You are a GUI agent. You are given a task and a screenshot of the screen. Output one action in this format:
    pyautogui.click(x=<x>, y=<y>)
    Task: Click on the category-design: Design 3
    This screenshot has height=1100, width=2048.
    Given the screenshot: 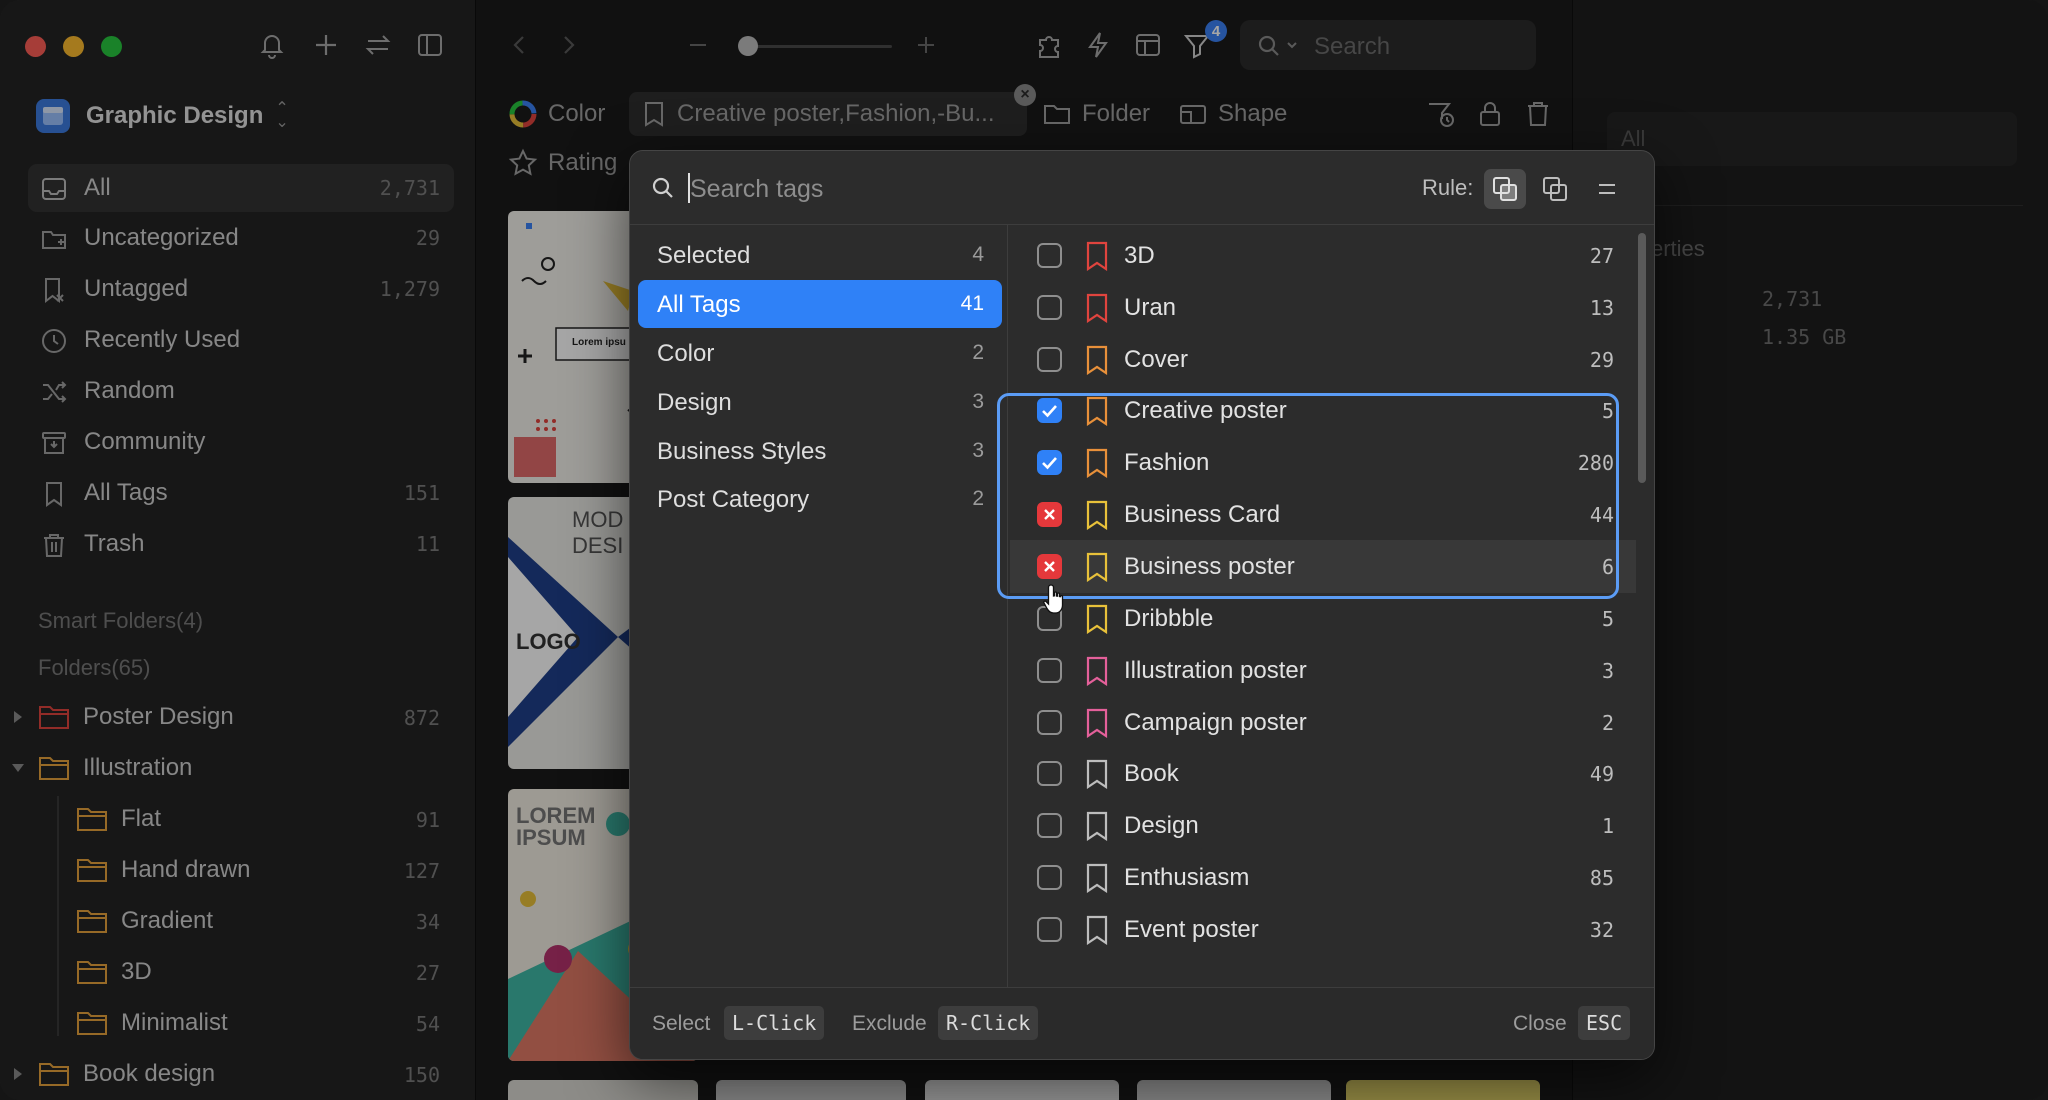 What is the action you would take?
    pyautogui.click(x=820, y=402)
    